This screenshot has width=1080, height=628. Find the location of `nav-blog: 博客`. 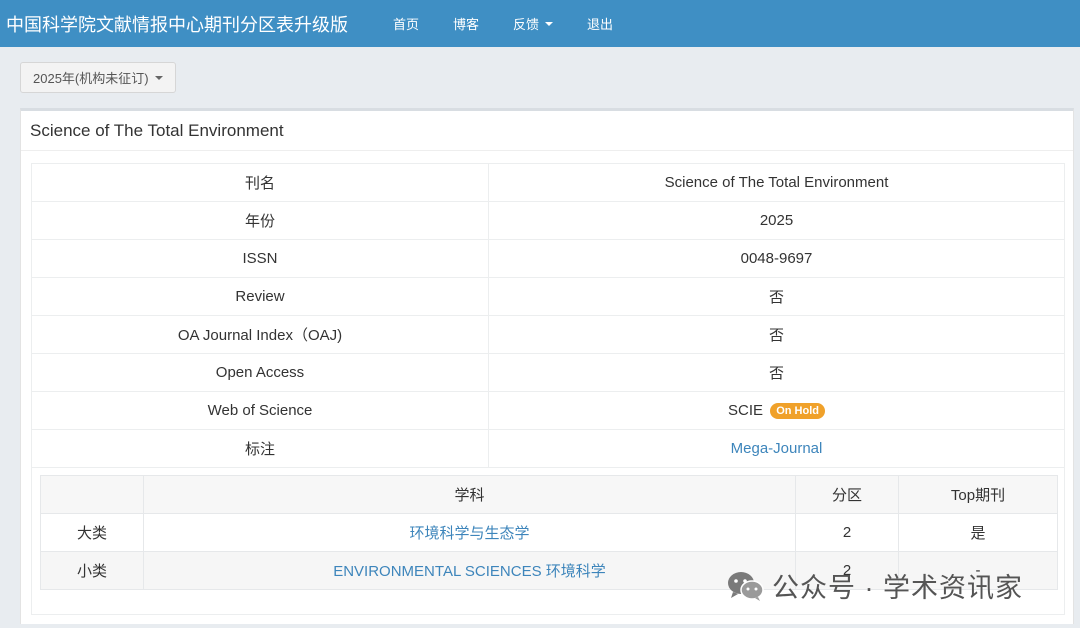

nav-blog: 博客 is located at coordinates (466, 23).